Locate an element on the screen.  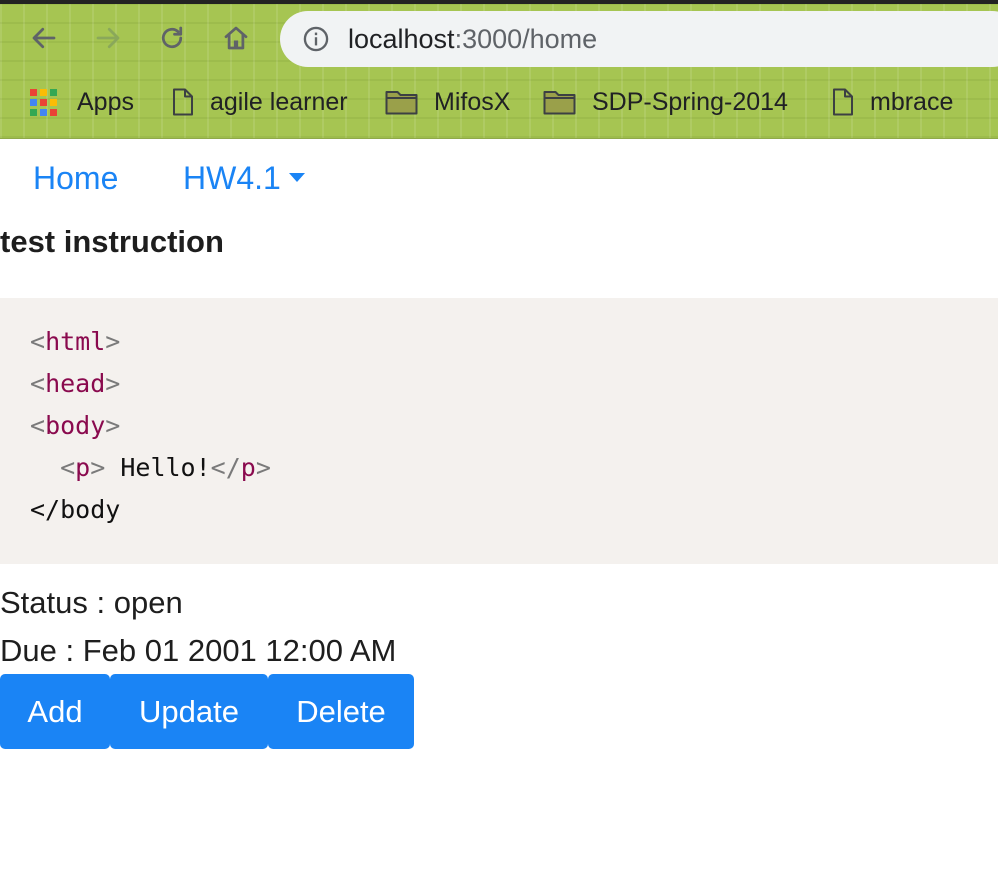
code-tag: html is located at coordinates (75, 341).